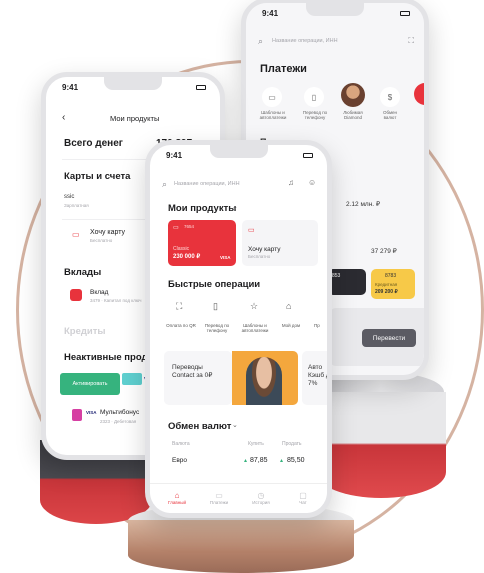 Image resolution: width=484 pixels, height=573 pixels. I want to click on tab-chat: ▢ Чат, so click(303, 498).